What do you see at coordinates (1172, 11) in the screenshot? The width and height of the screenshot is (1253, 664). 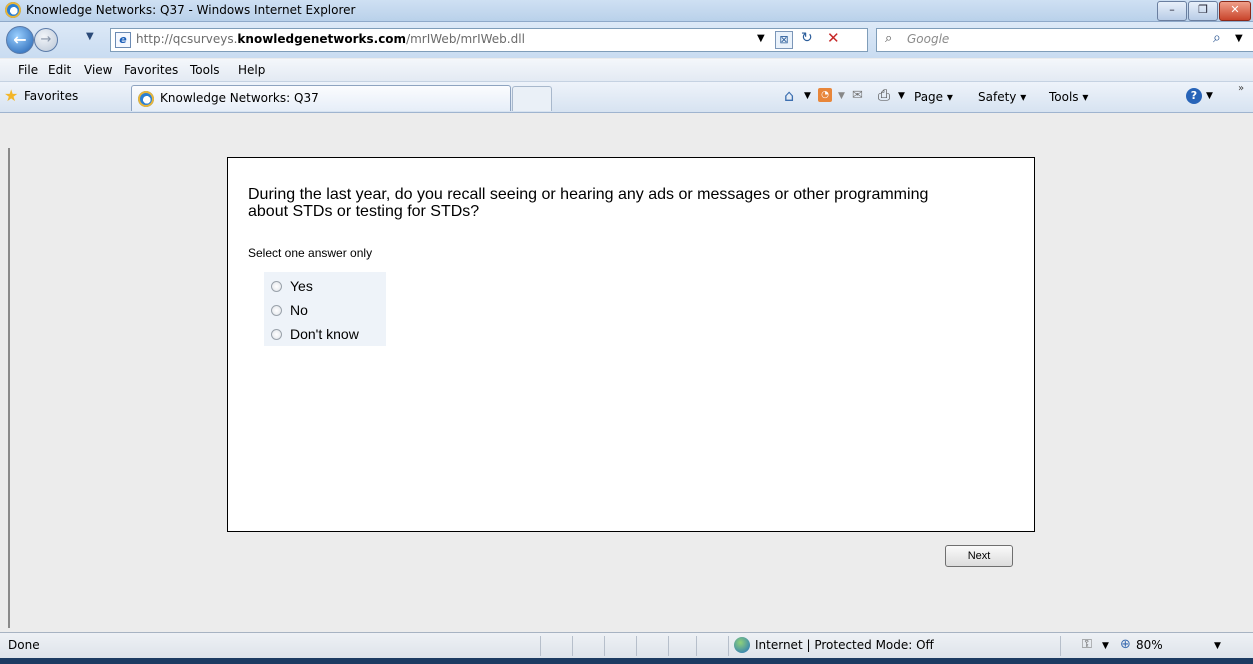 I see `minimize-button: –` at bounding box center [1172, 11].